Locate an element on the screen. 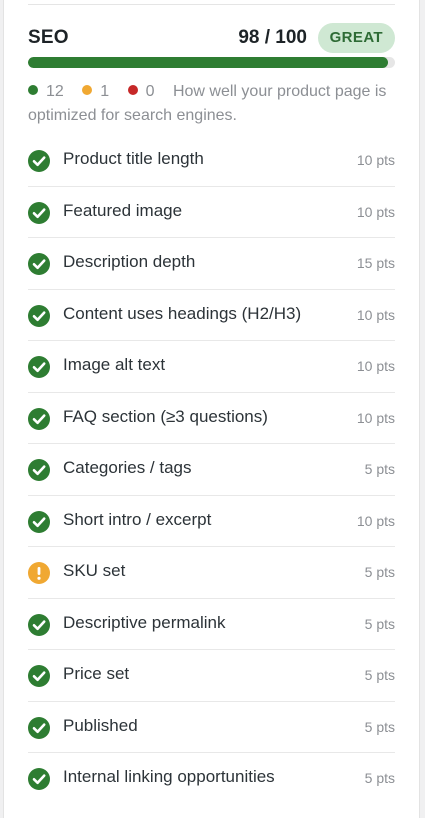  check-label: Product title length is located at coordinates (133, 158).